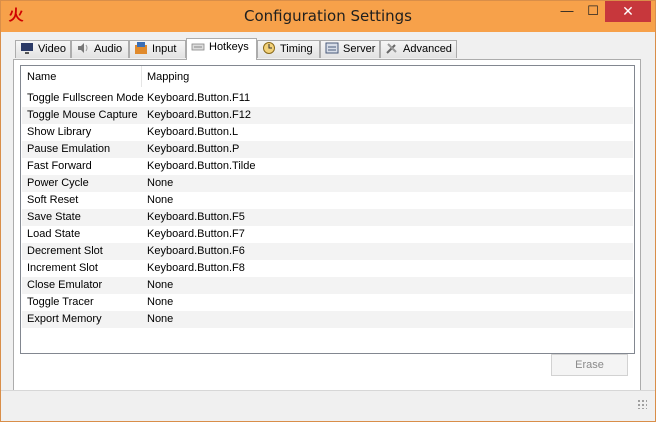 The width and height of the screenshot is (656, 422). I want to click on hotkey-name: Show Library, so click(59, 132).